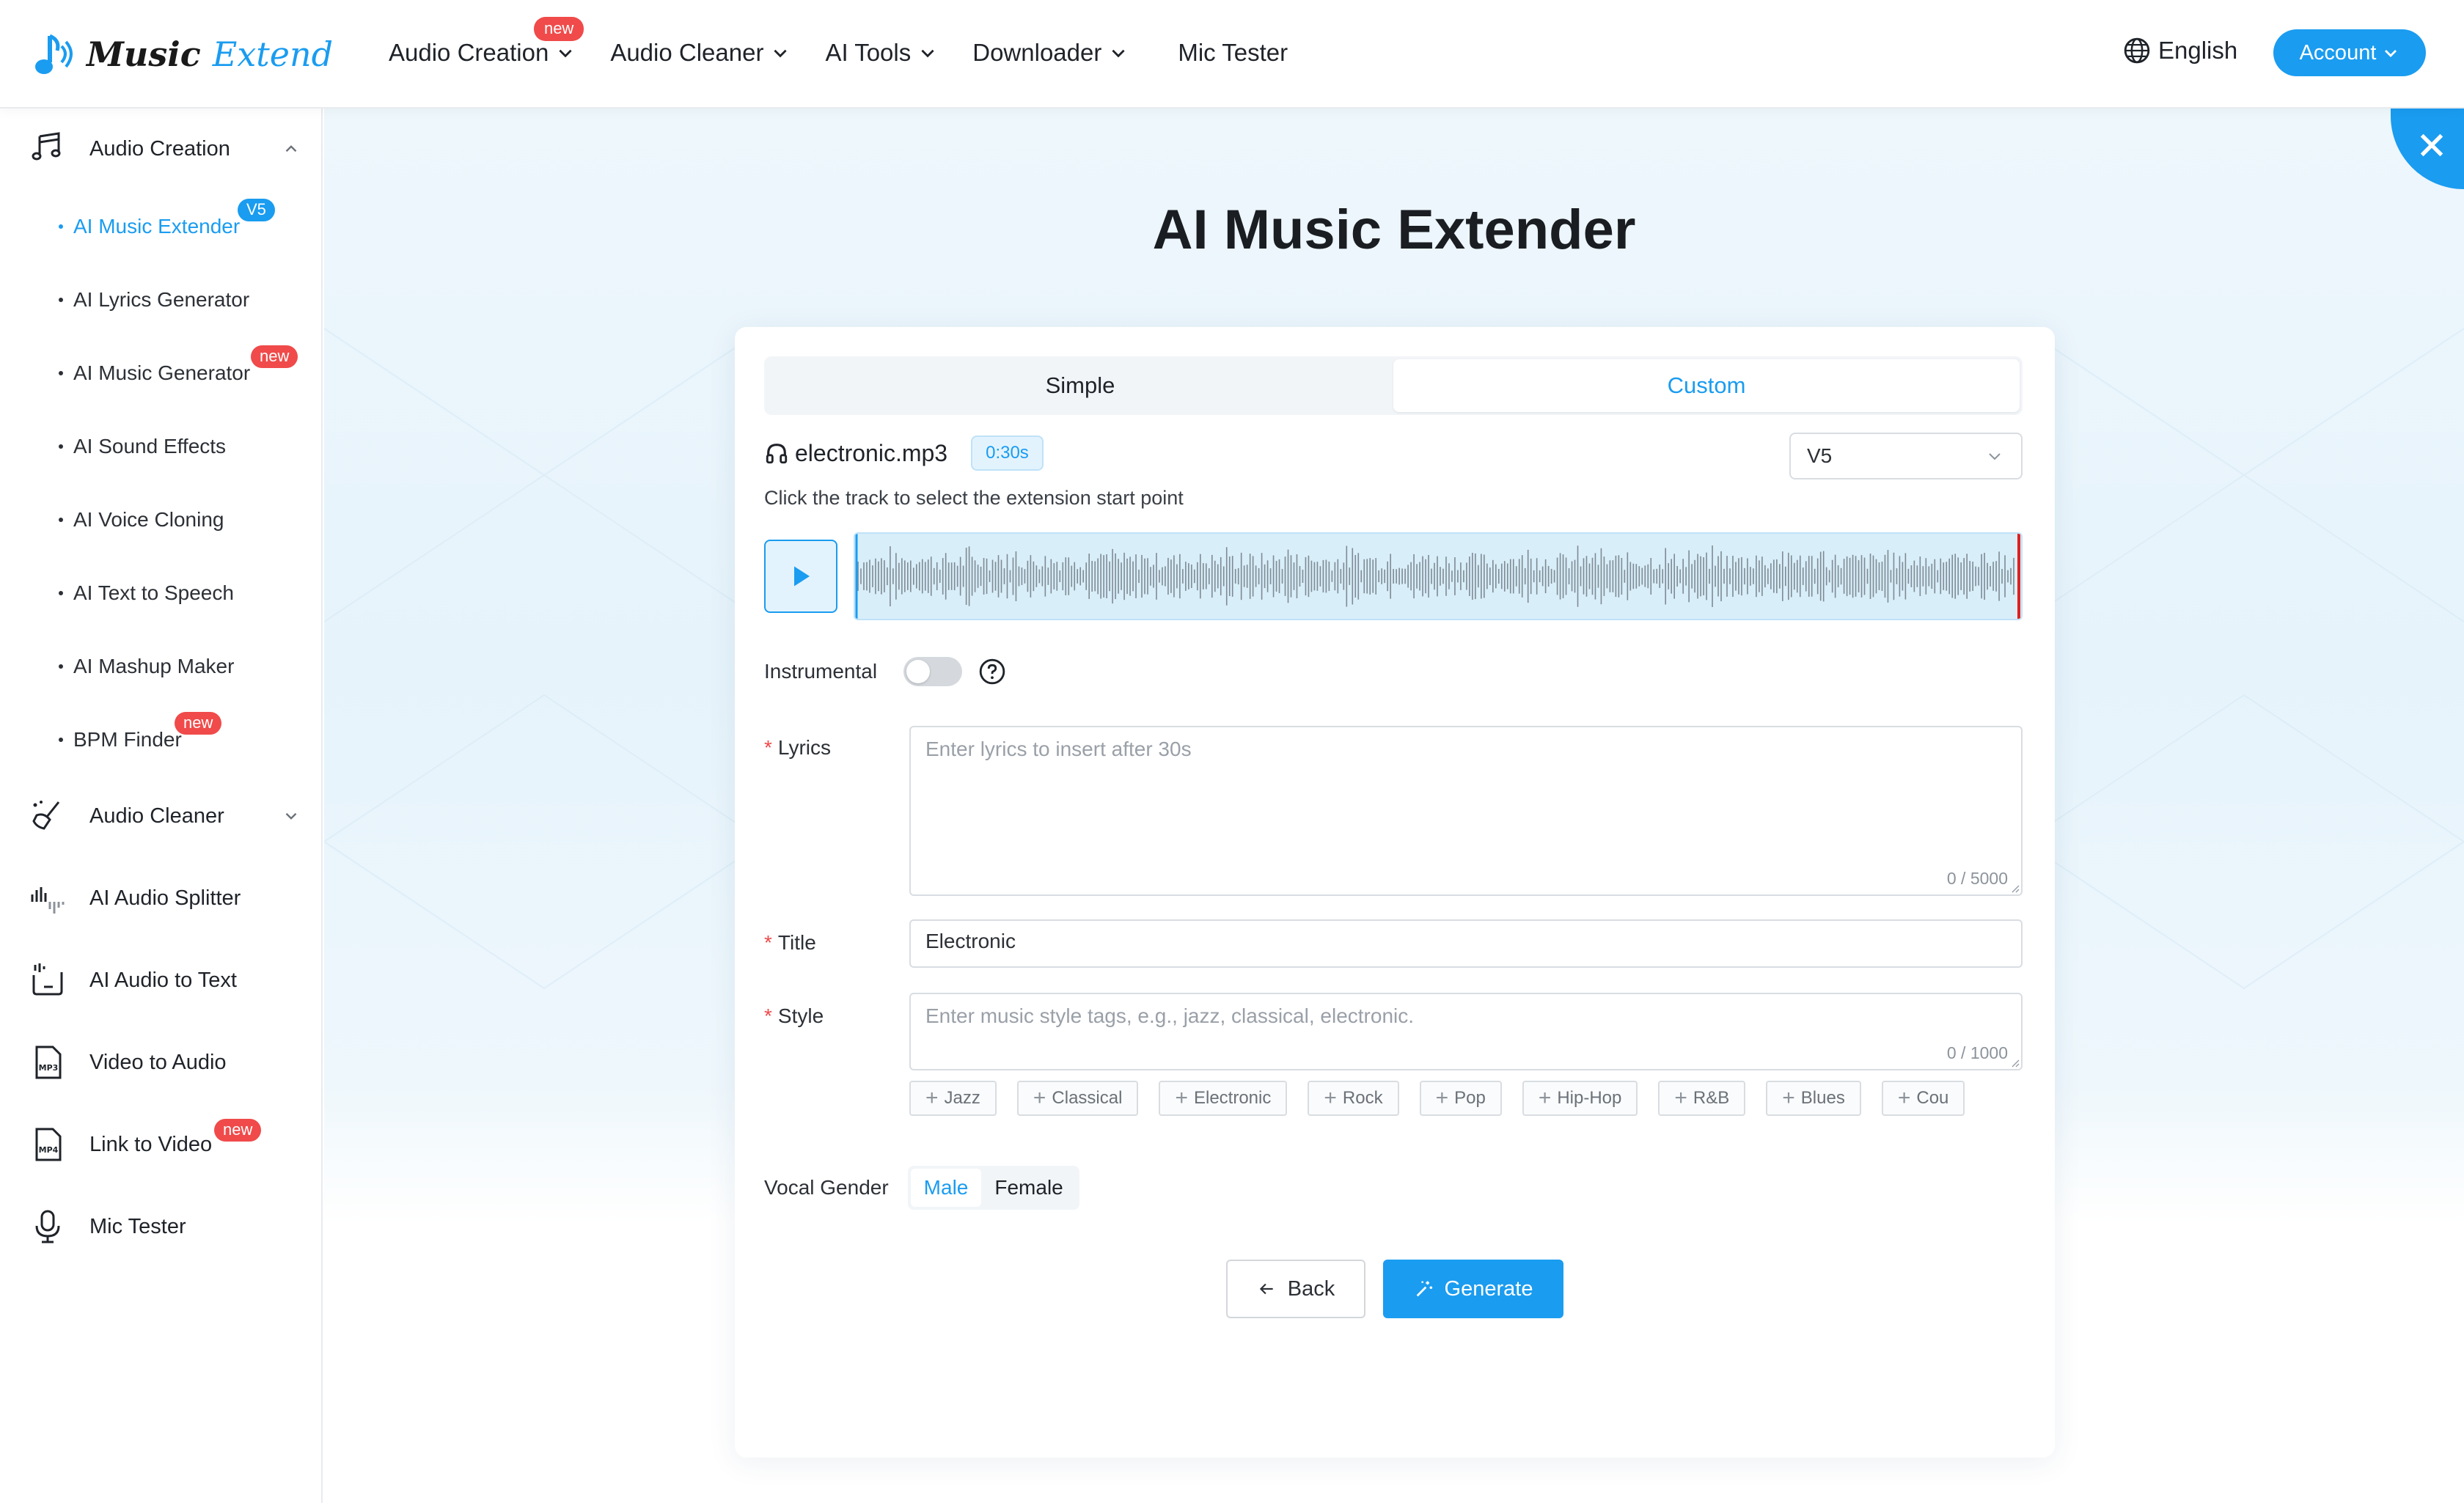 The height and width of the screenshot is (1503, 2464). What do you see at coordinates (904, 454) in the screenshot?
I see `file-info: electronic.mp3 0:30s` at bounding box center [904, 454].